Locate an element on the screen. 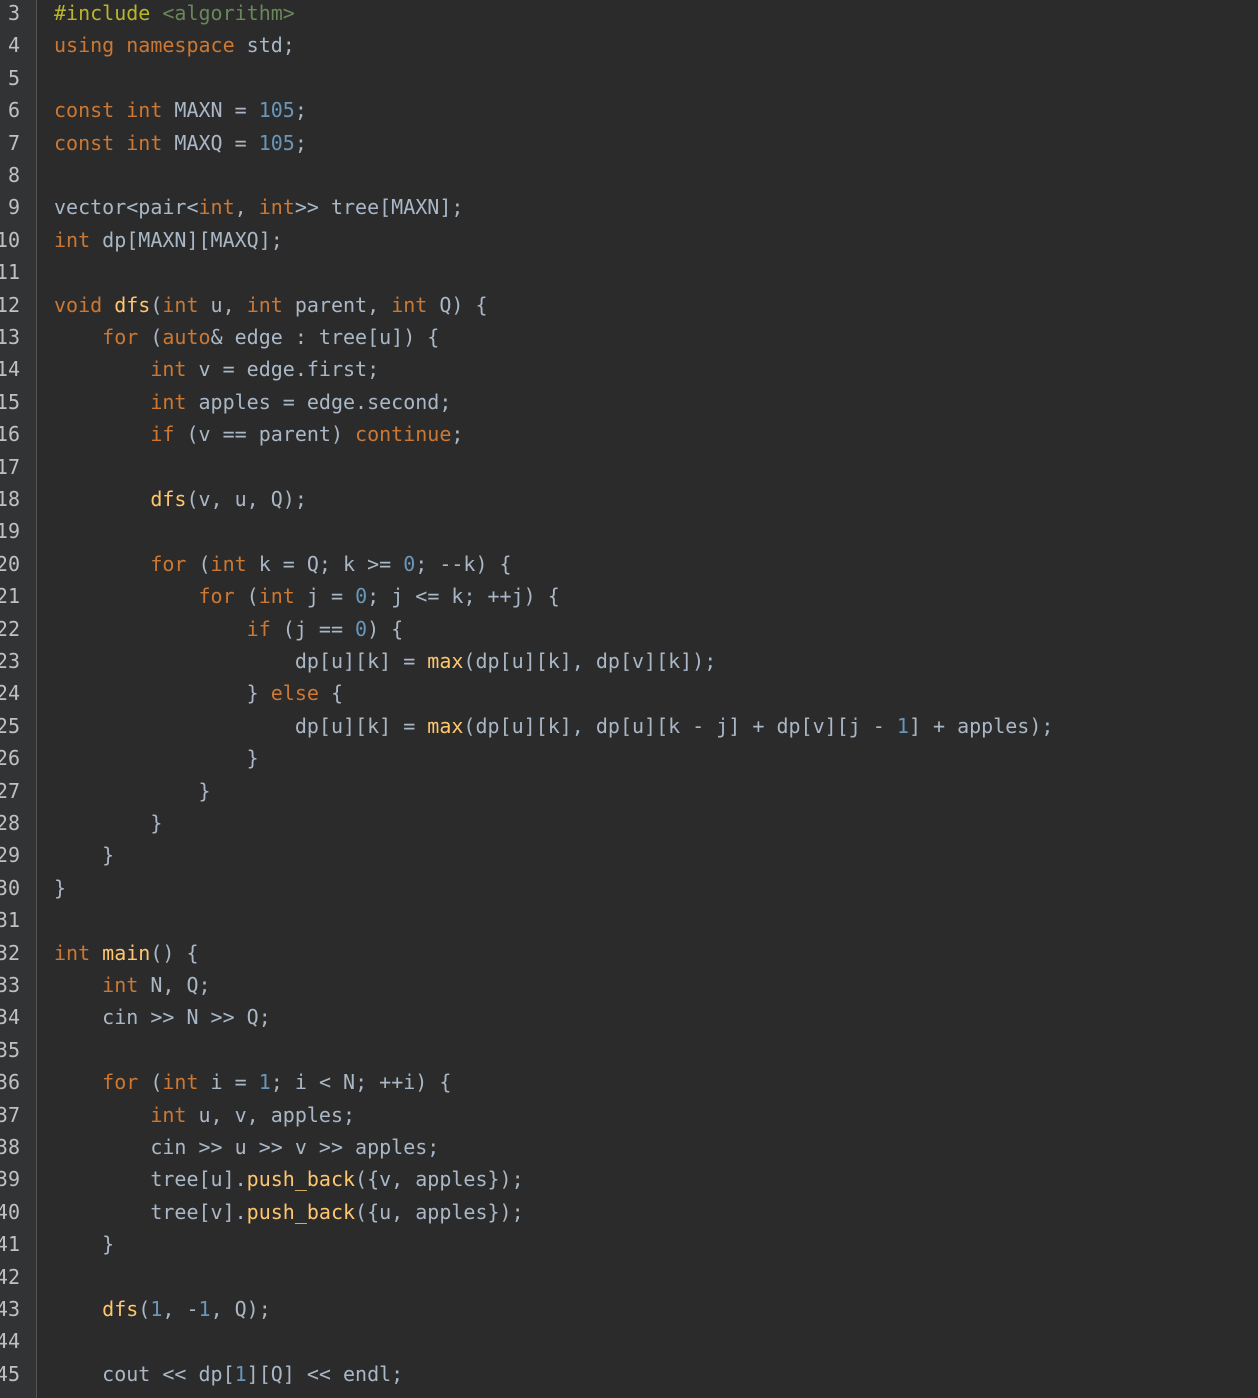 The width and height of the screenshot is (1258, 1398). code-token: MAXQ = is located at coordinates (210, 142).